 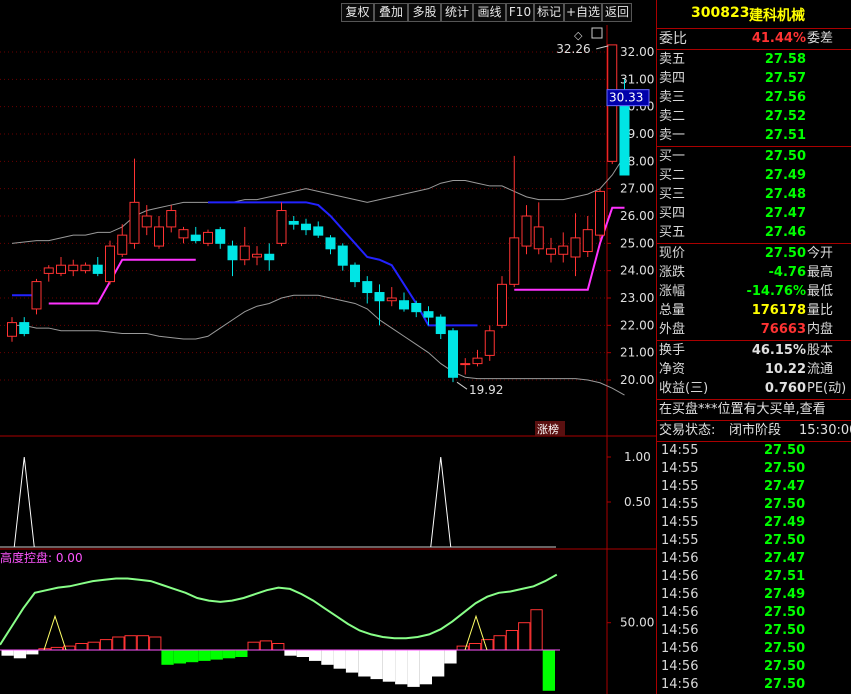 What do you see at coordinates (597, 33) in the screenshot?
I see `window-icon` at bounding box center [597, 33].